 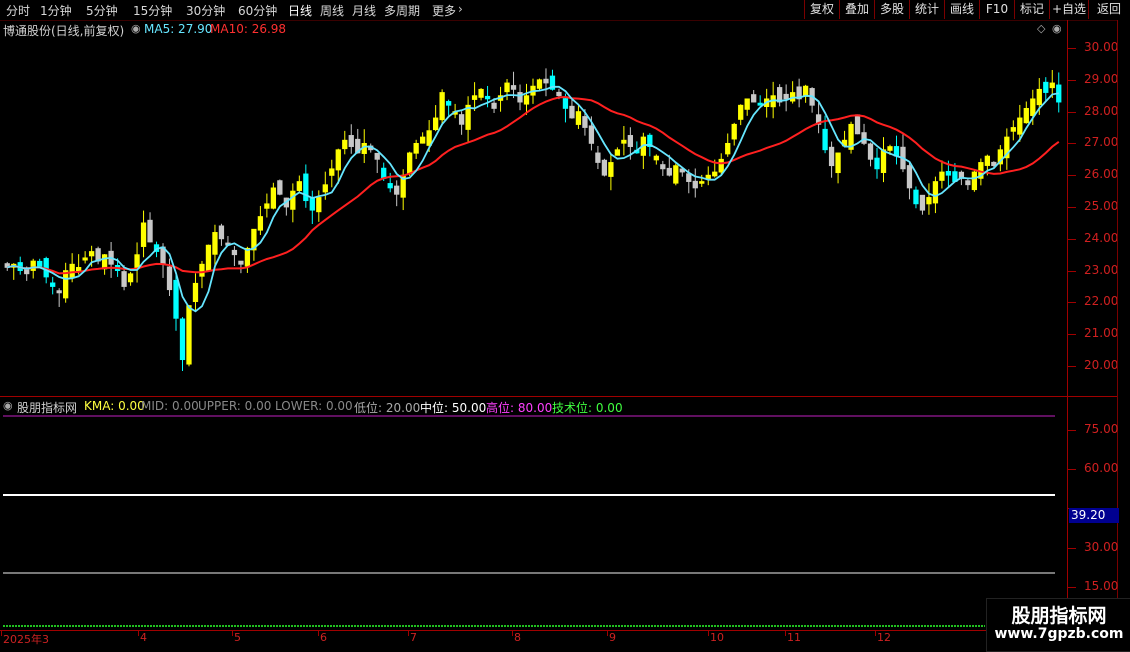 I want to click on watermark: 股朋指标网 www.7gpzb.com, so click(x=1058, y=625).